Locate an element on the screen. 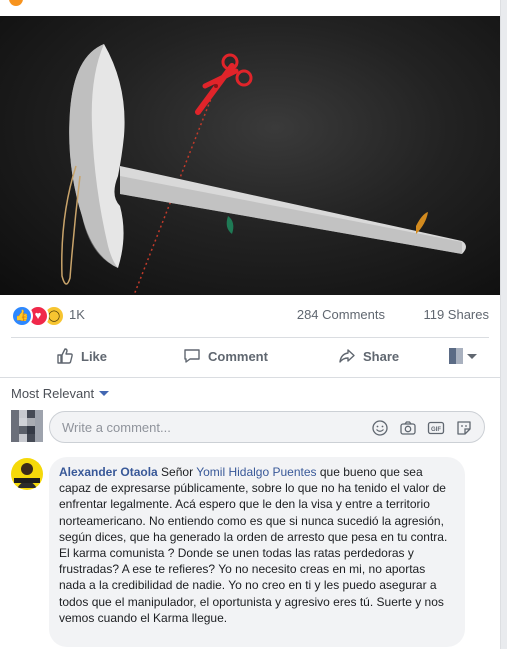 This screenshot has height=649, width=507. camera-icon is located at coordinates (408, 428).